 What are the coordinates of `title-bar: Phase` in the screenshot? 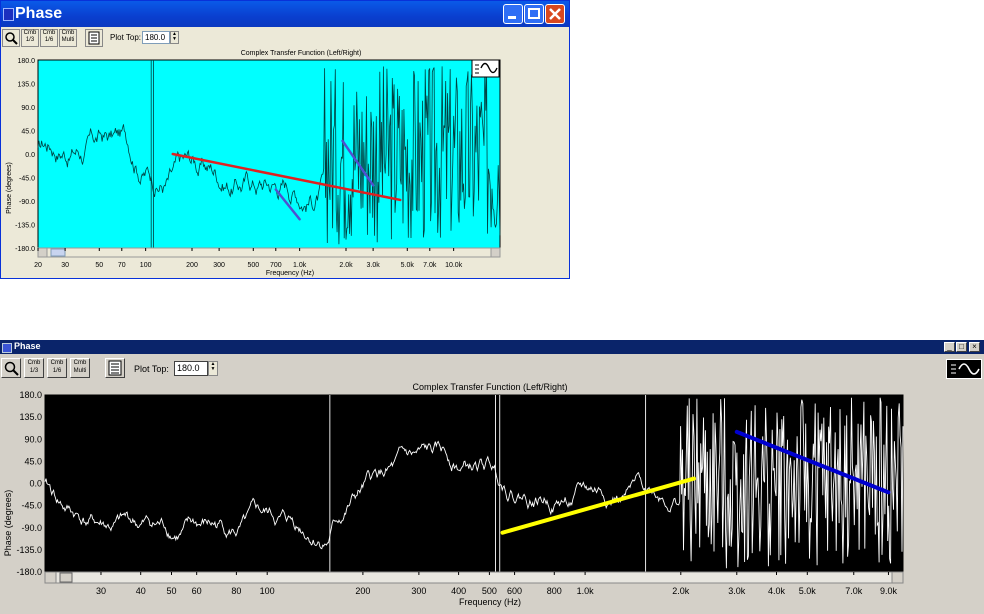 It's located at (285, 14).